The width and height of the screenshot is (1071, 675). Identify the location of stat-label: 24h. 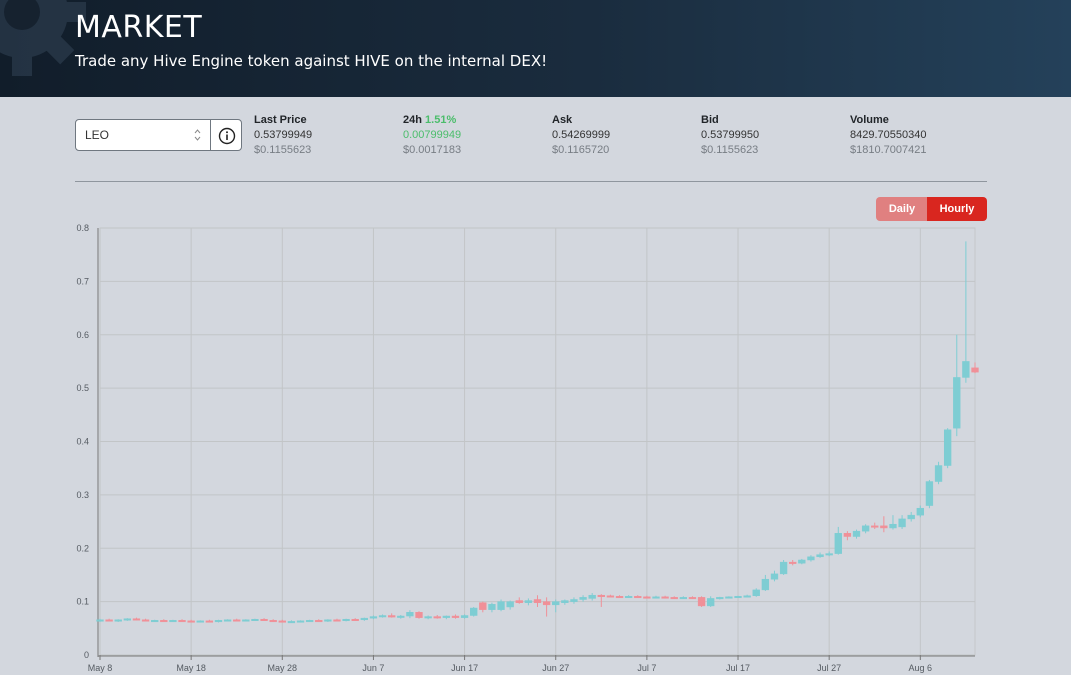
(412, 120).